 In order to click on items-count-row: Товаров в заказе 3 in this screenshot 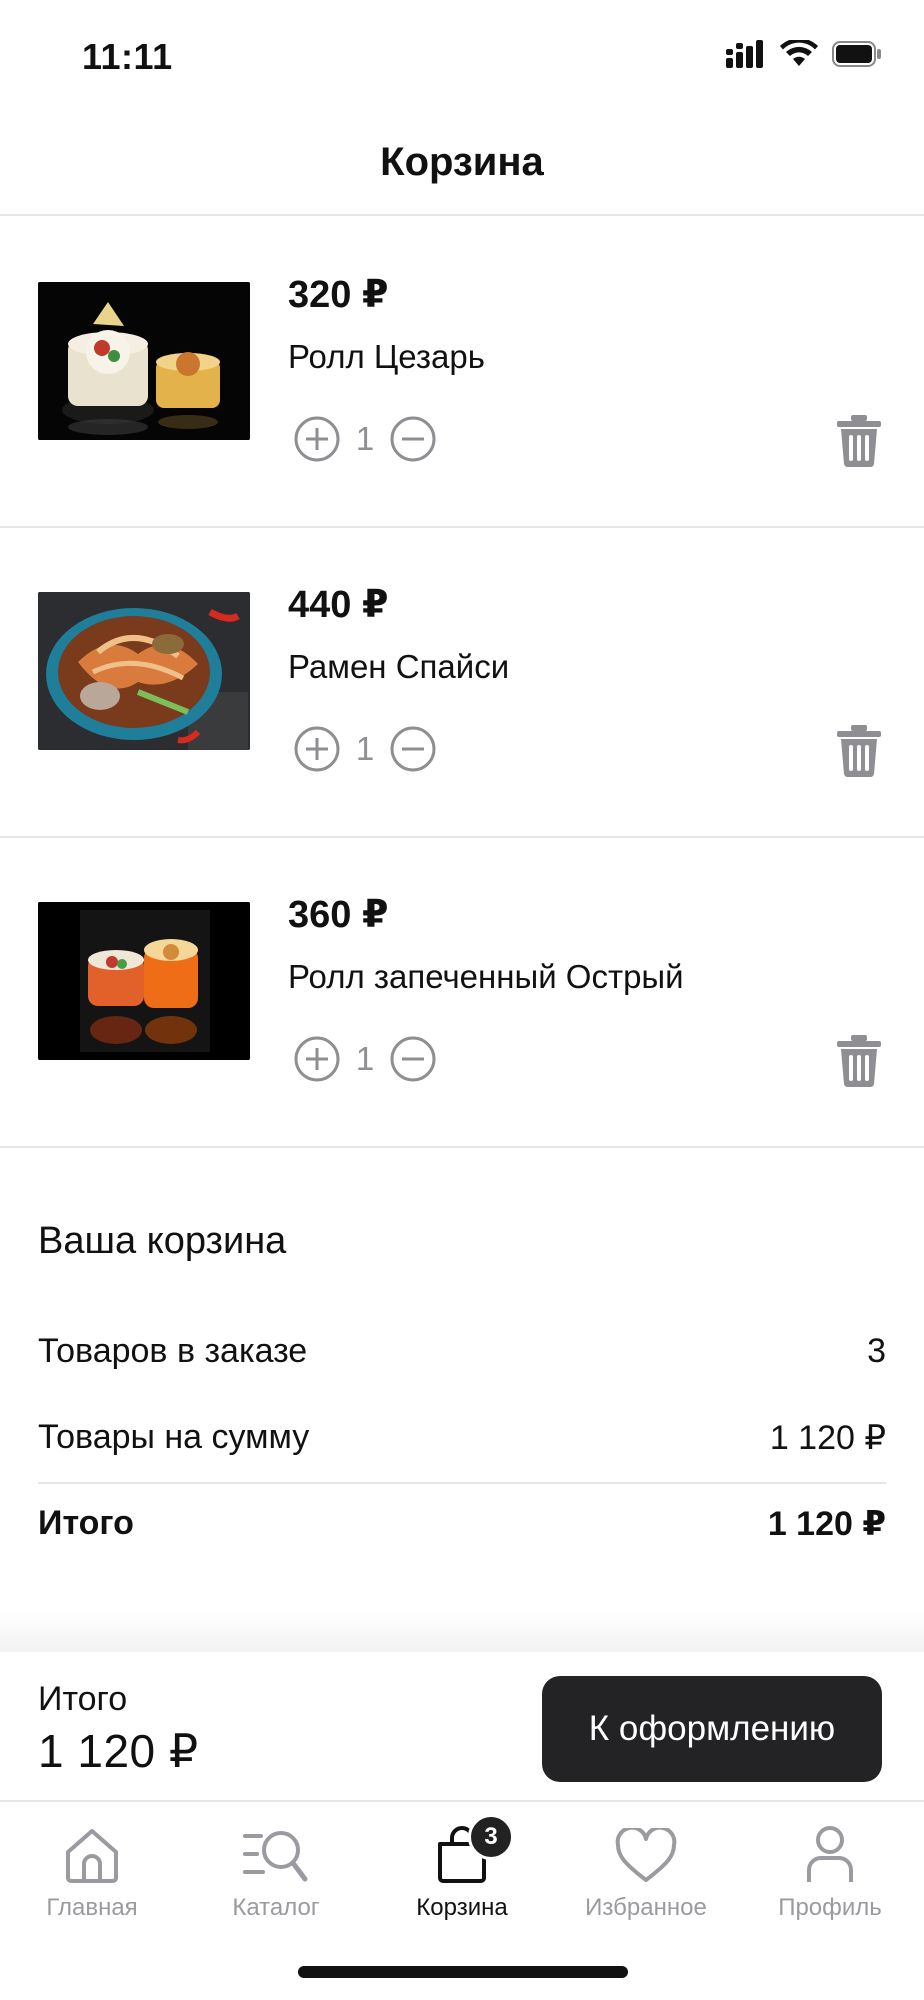, I will do `click(462, 1351)`.